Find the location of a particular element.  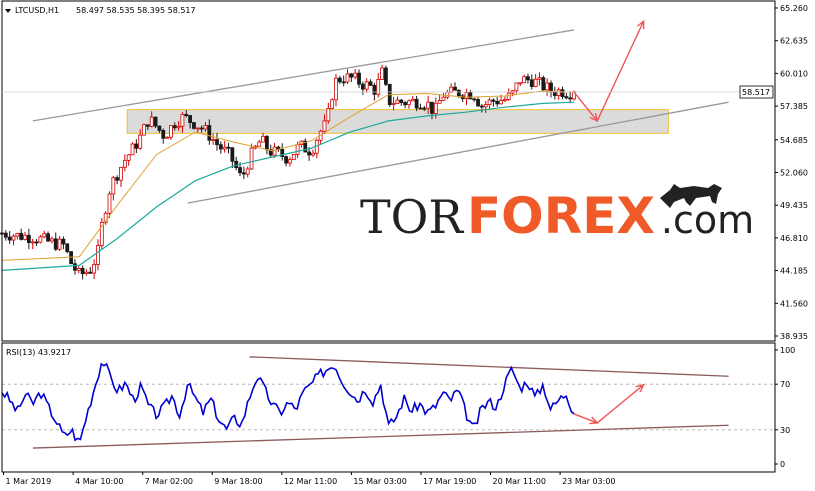

rsi-label: RSI(13) 43.9217 is located at coordinates (38, 352).